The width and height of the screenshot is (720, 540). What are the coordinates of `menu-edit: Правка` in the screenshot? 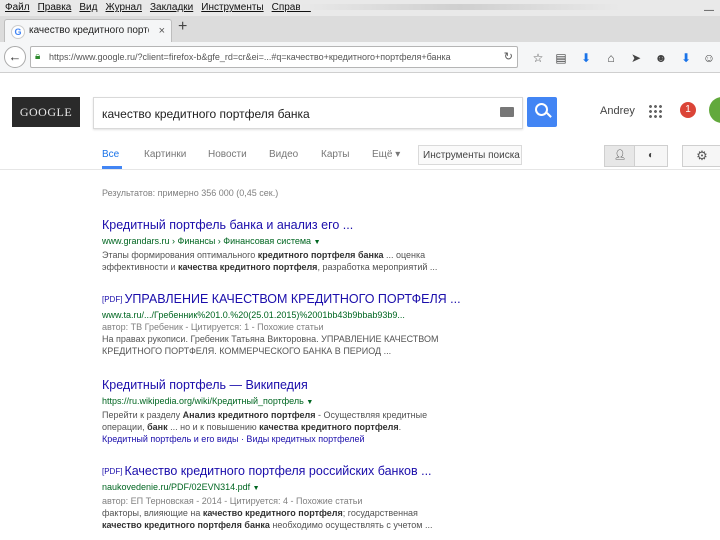 It's located at (55, 7).